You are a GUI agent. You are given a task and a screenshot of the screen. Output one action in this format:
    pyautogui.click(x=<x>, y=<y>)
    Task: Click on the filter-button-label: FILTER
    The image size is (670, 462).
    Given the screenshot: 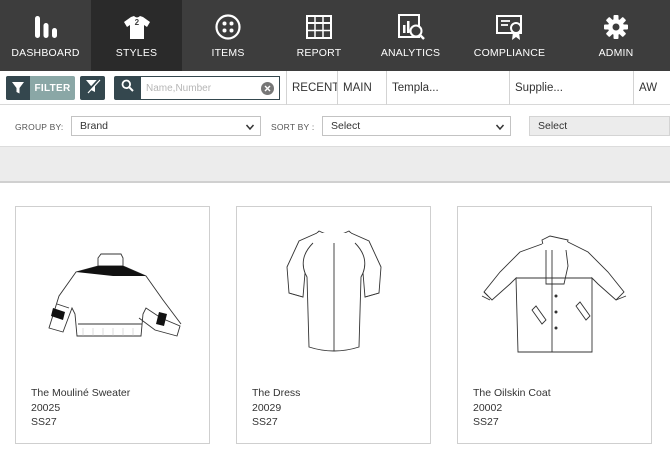 What is the action you would take?
    pyautogui.click(x=52, y=88)
    